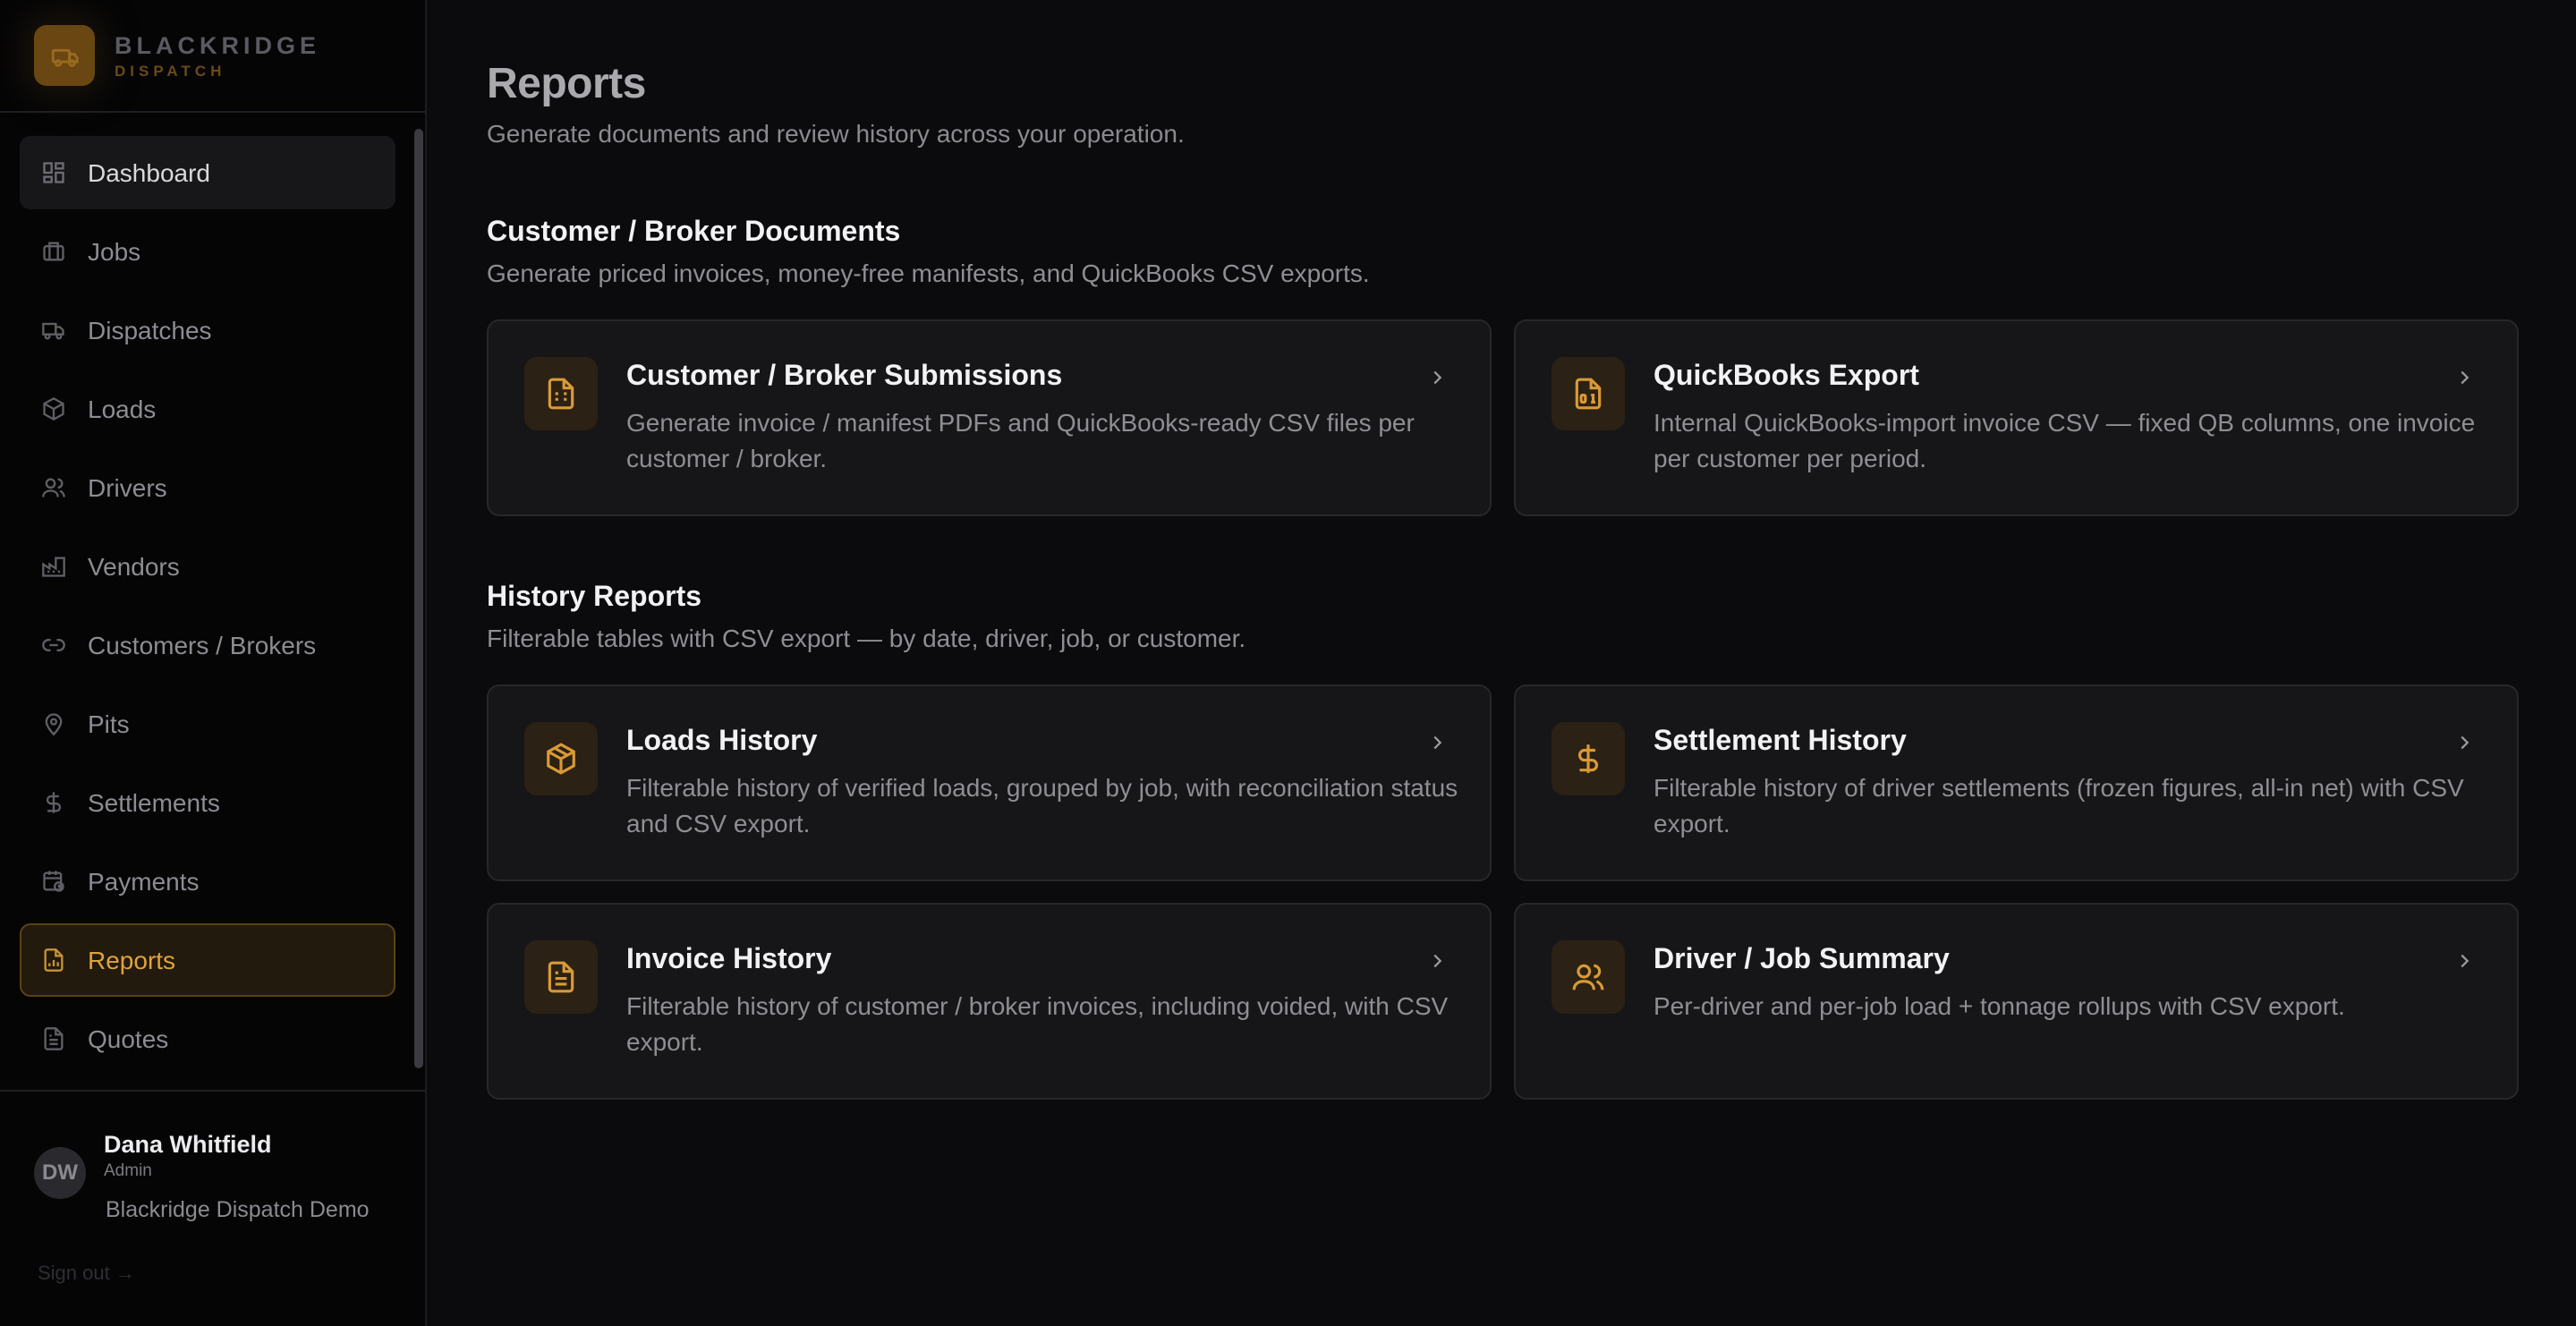 This screenshot has width=2576, height=1326. I want to click on sidebar-item-label: Dashboard, so click(149, 173).